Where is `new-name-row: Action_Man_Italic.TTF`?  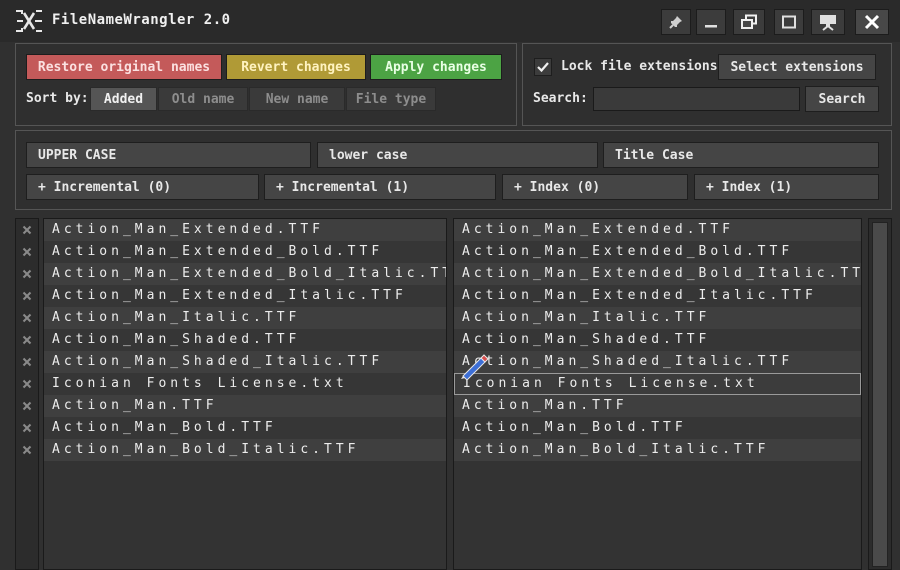 new-name-row: Action_Man_Italic.TTF is located at coordinates (657, 318).